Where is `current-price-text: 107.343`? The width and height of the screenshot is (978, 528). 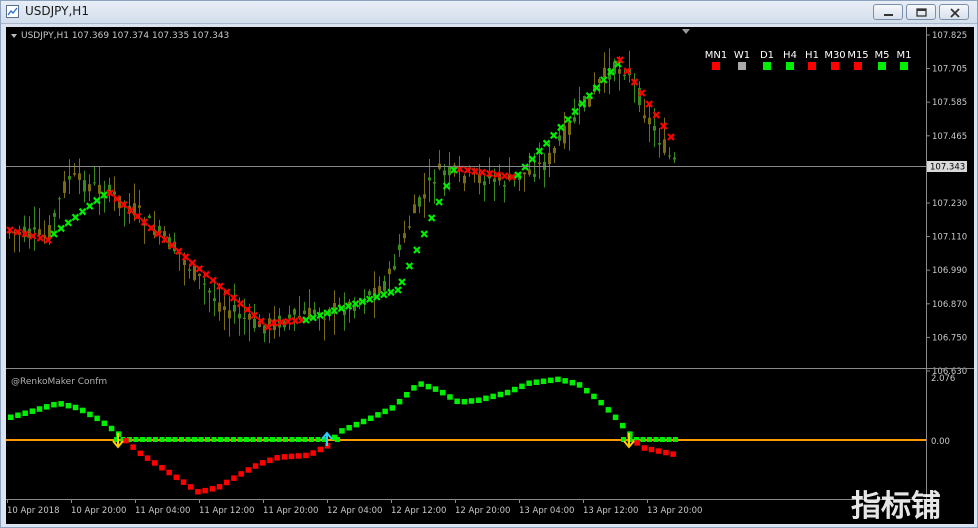 current-price-text: 107.343 is located at coordinates (947, 168).